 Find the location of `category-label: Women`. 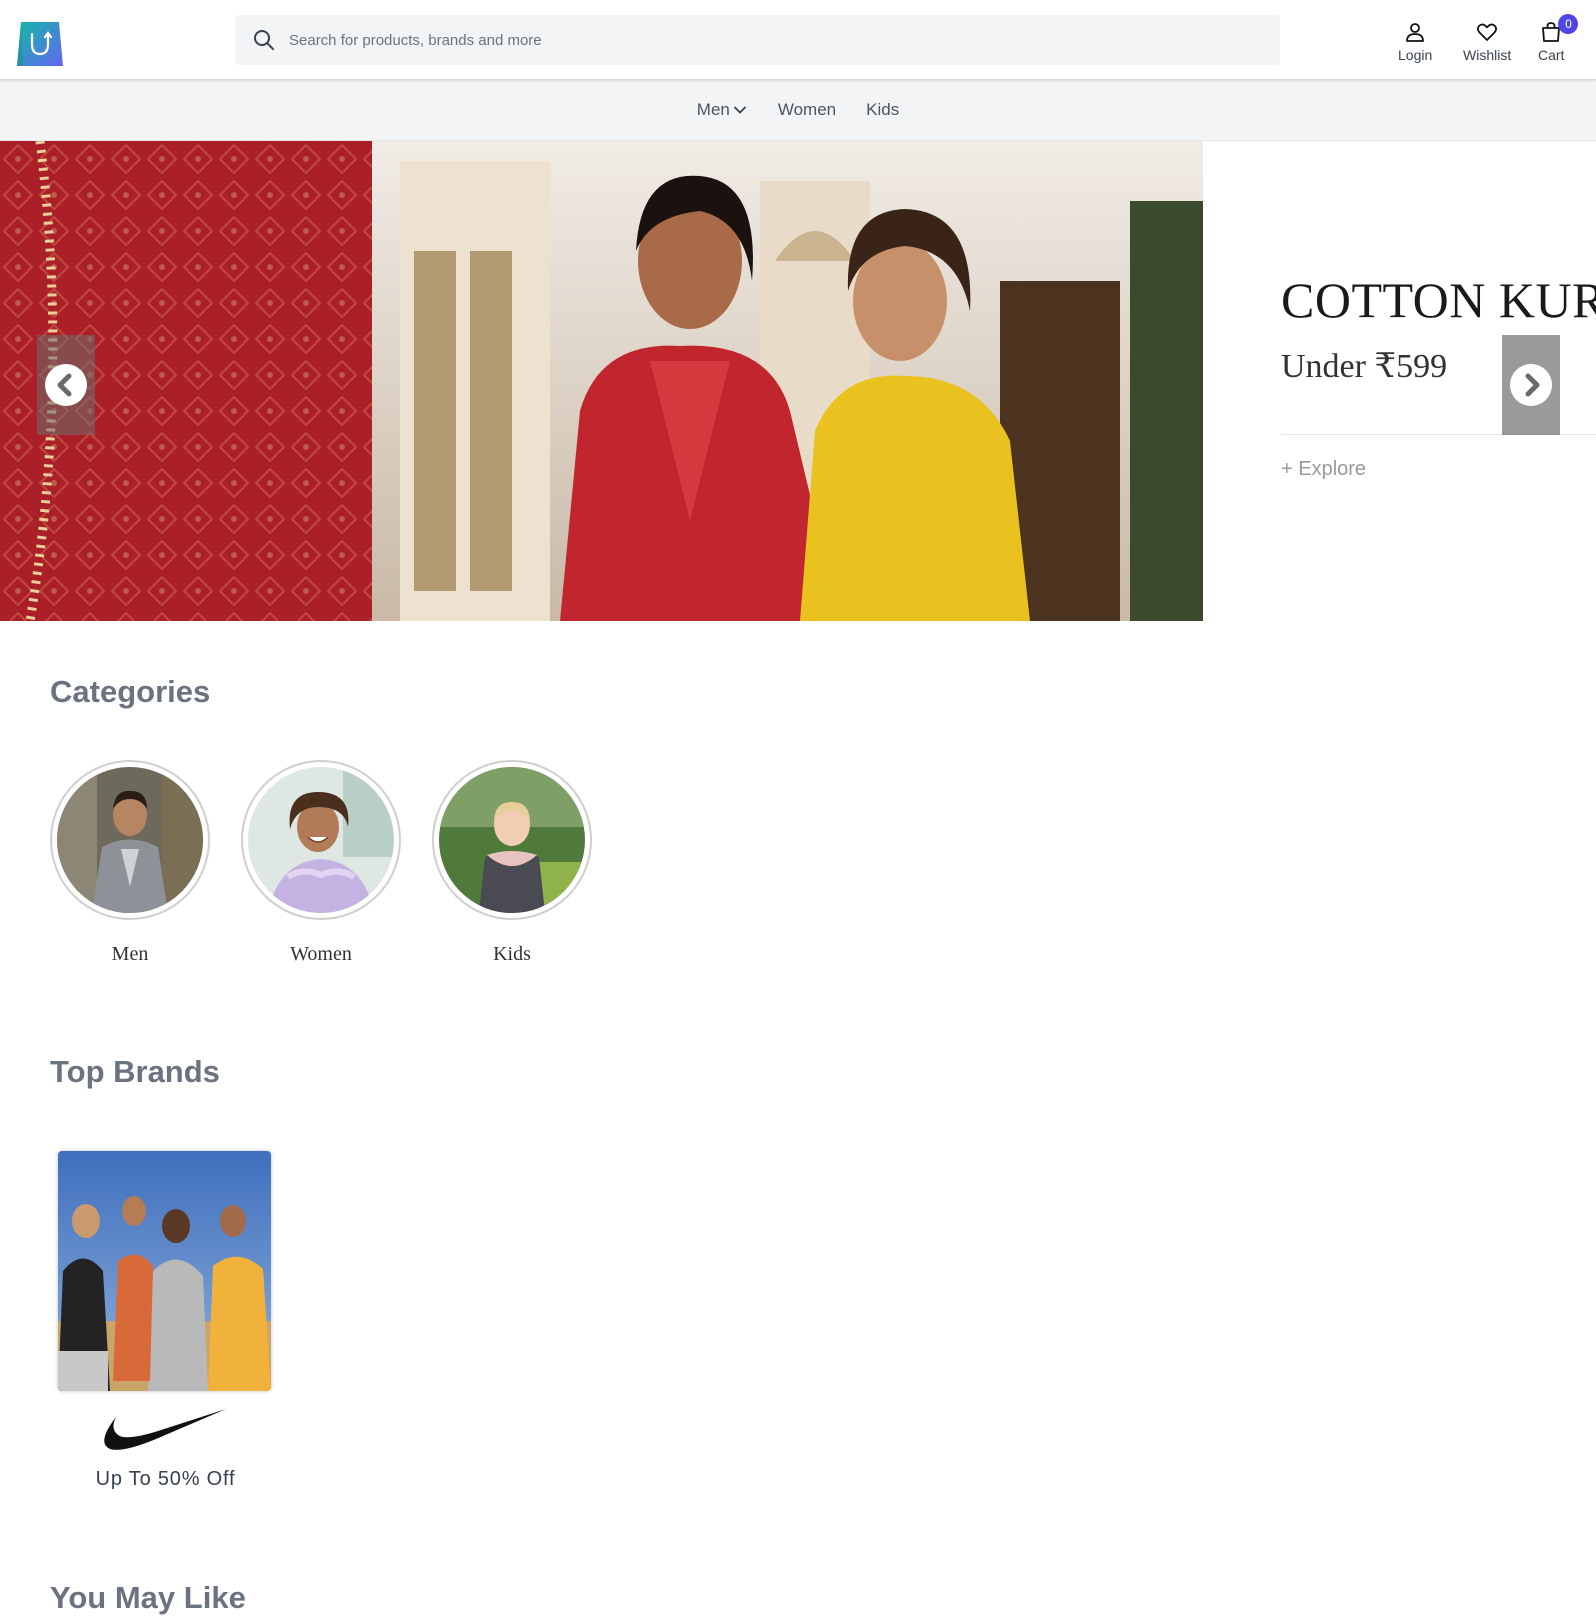

category-label: Women is located at coordinates (321, 954).